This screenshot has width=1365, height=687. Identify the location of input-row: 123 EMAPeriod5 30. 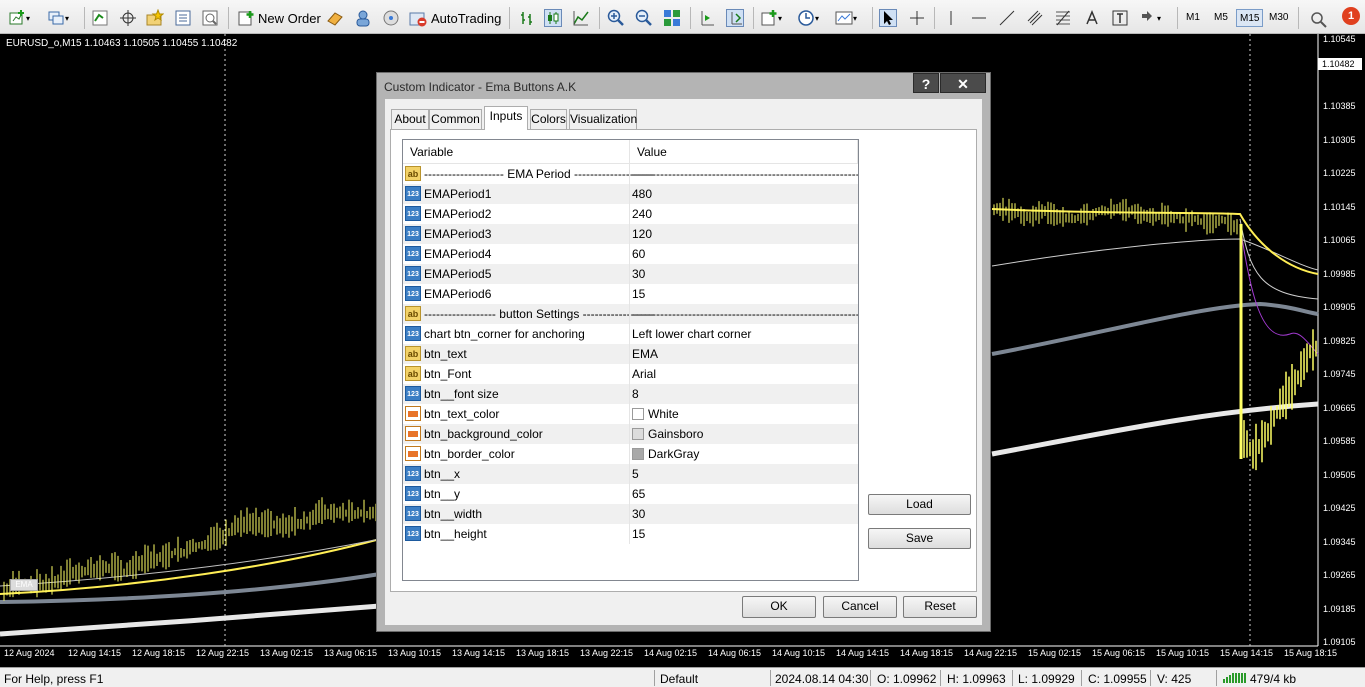
(630, 274).